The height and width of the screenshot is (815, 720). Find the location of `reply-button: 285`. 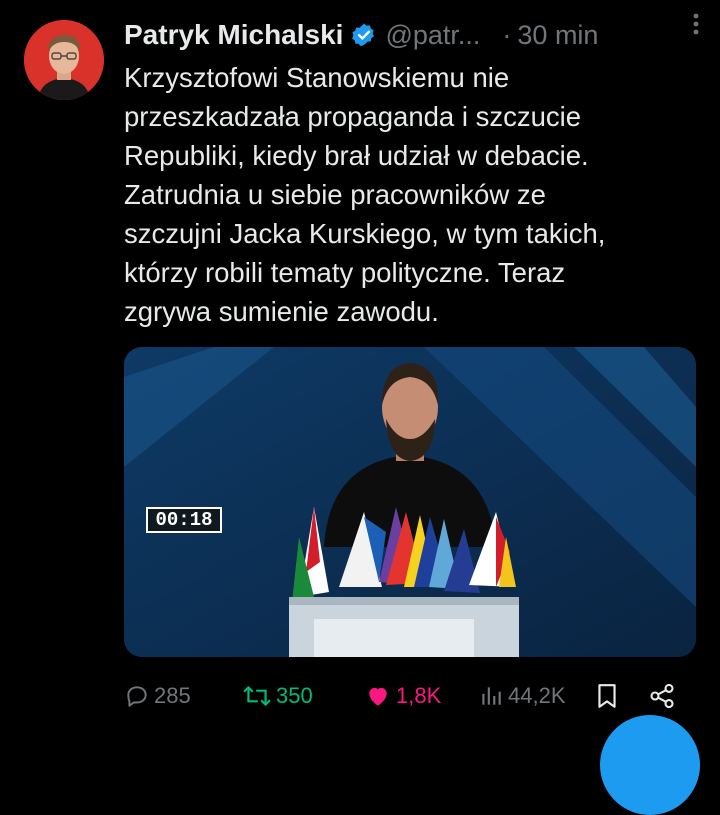

reply-button: 285 is located at coordinates (157, 696).